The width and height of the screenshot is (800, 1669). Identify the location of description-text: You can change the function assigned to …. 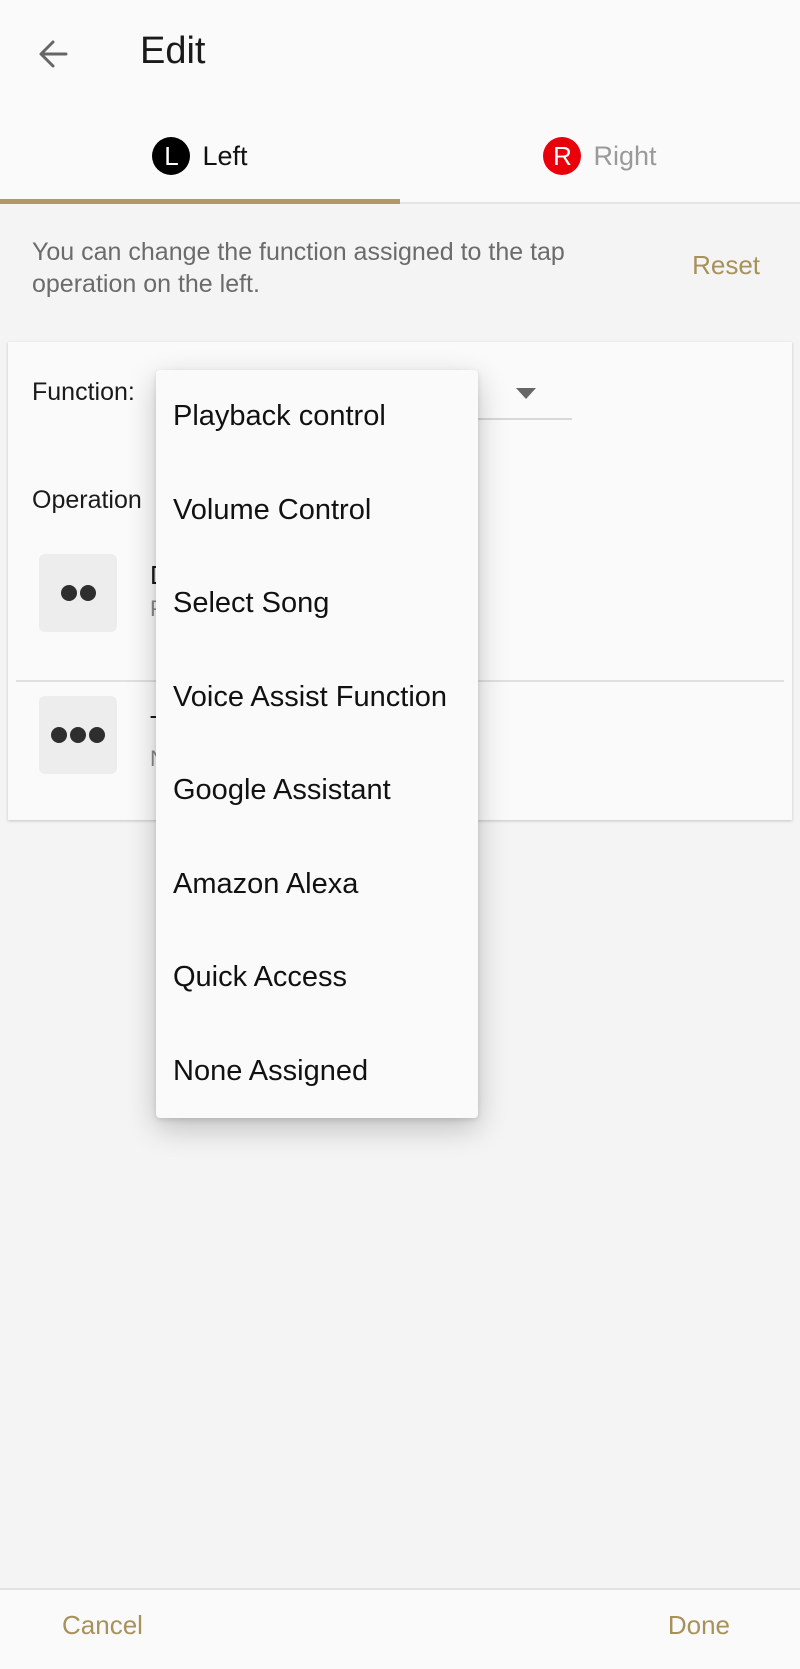
(298, 268).